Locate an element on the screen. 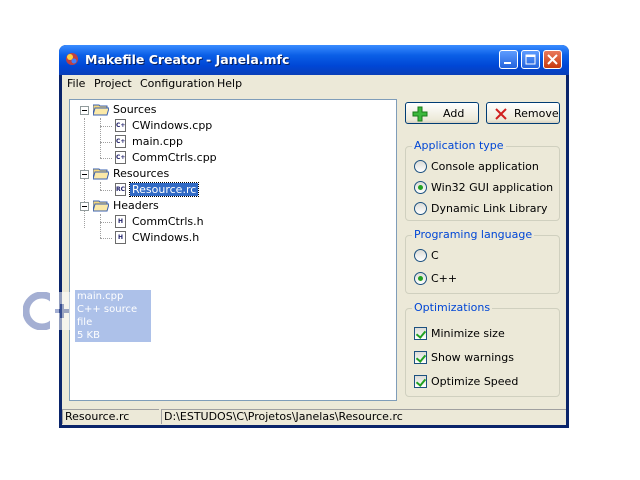 The image size is (640, 480). remove-button: Remove is located at coordinates (523, 113).